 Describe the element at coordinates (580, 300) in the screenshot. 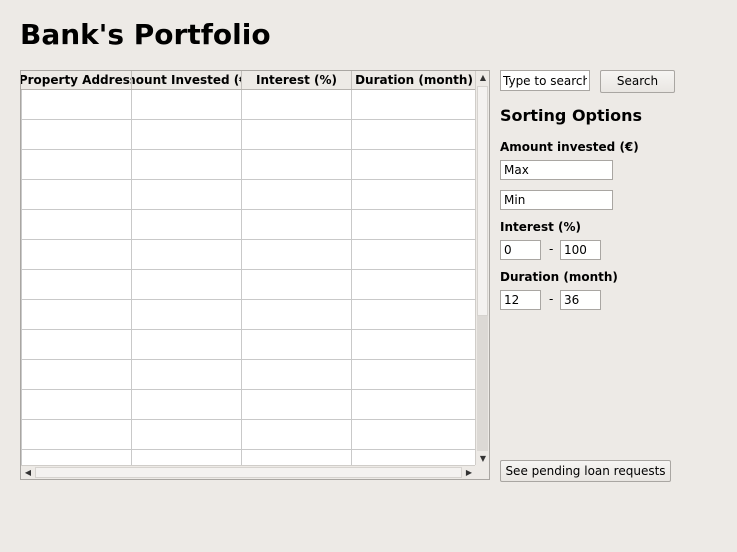

I see `duration-to-field` at that location.